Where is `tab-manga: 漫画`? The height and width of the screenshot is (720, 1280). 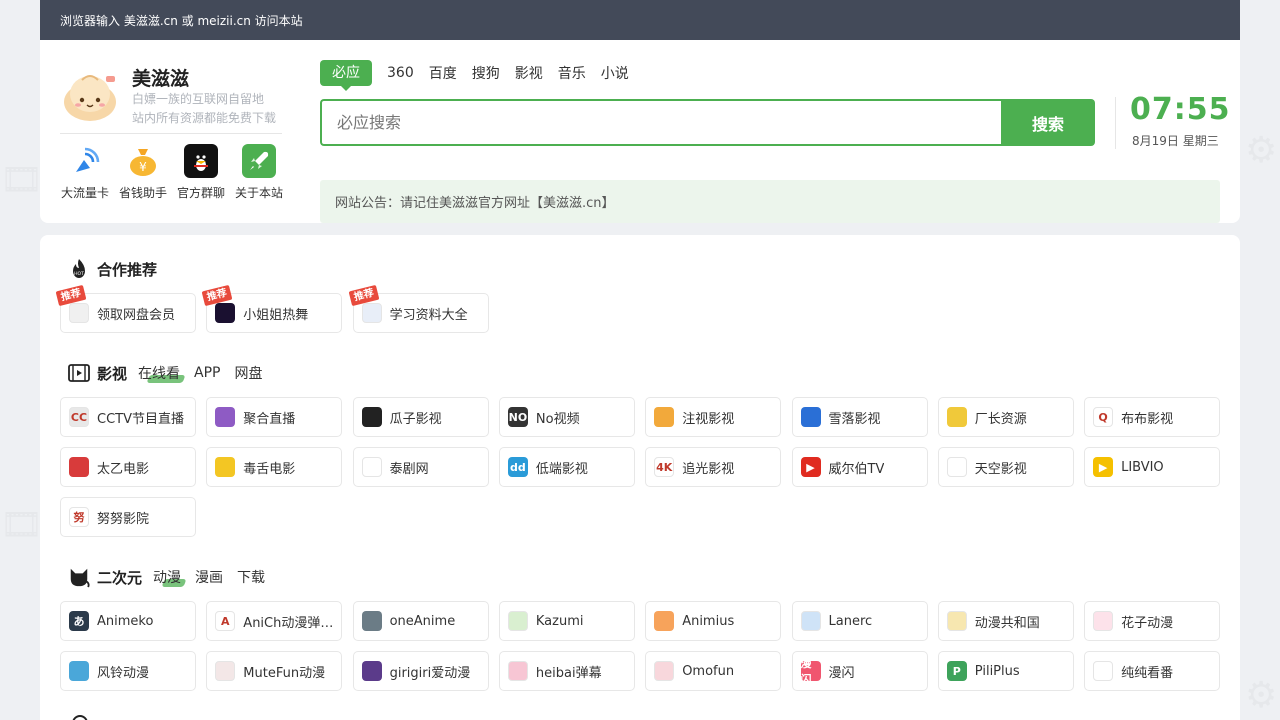 tab-manga: 漫画 is located at coordinates (209, 577).